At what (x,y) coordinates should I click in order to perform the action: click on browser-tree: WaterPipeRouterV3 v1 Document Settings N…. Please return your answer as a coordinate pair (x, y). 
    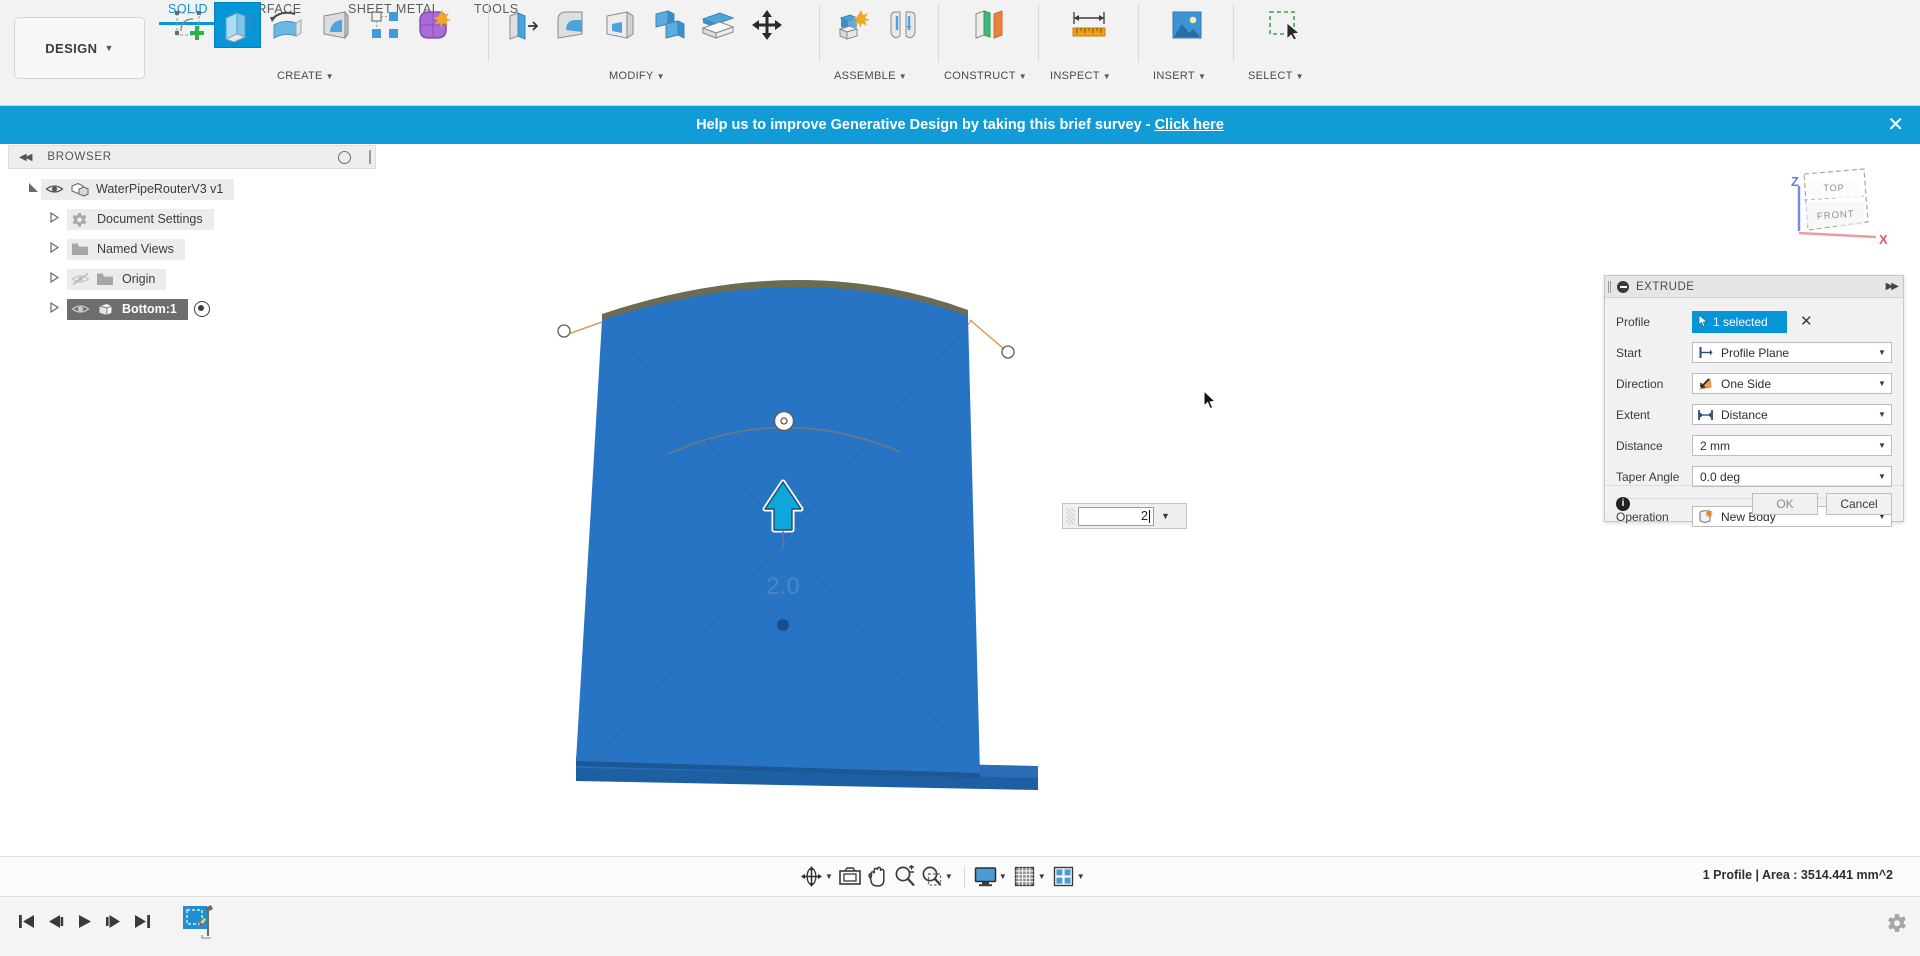
    Looking at the image, I should click on (190, 249).